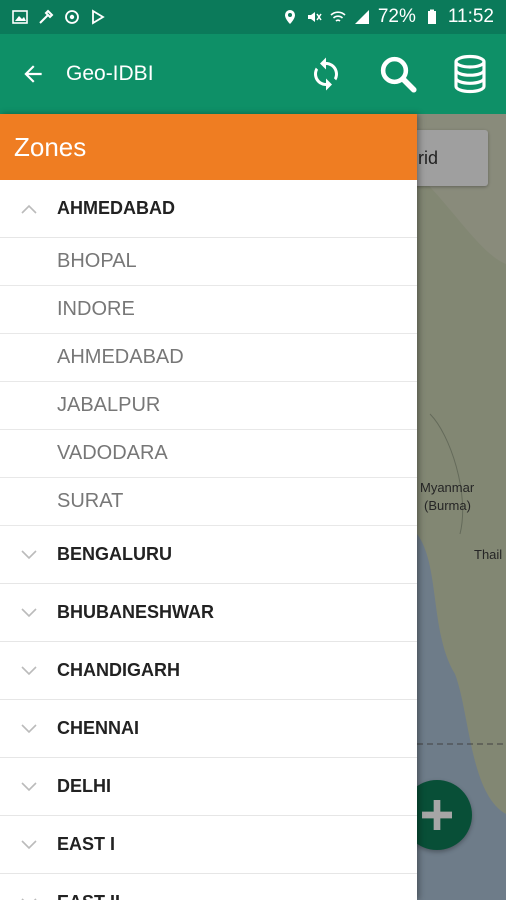 The image size is (506, 900). I want to click on zone-group-label: BHUBANESHWAR, so click(135, 612).